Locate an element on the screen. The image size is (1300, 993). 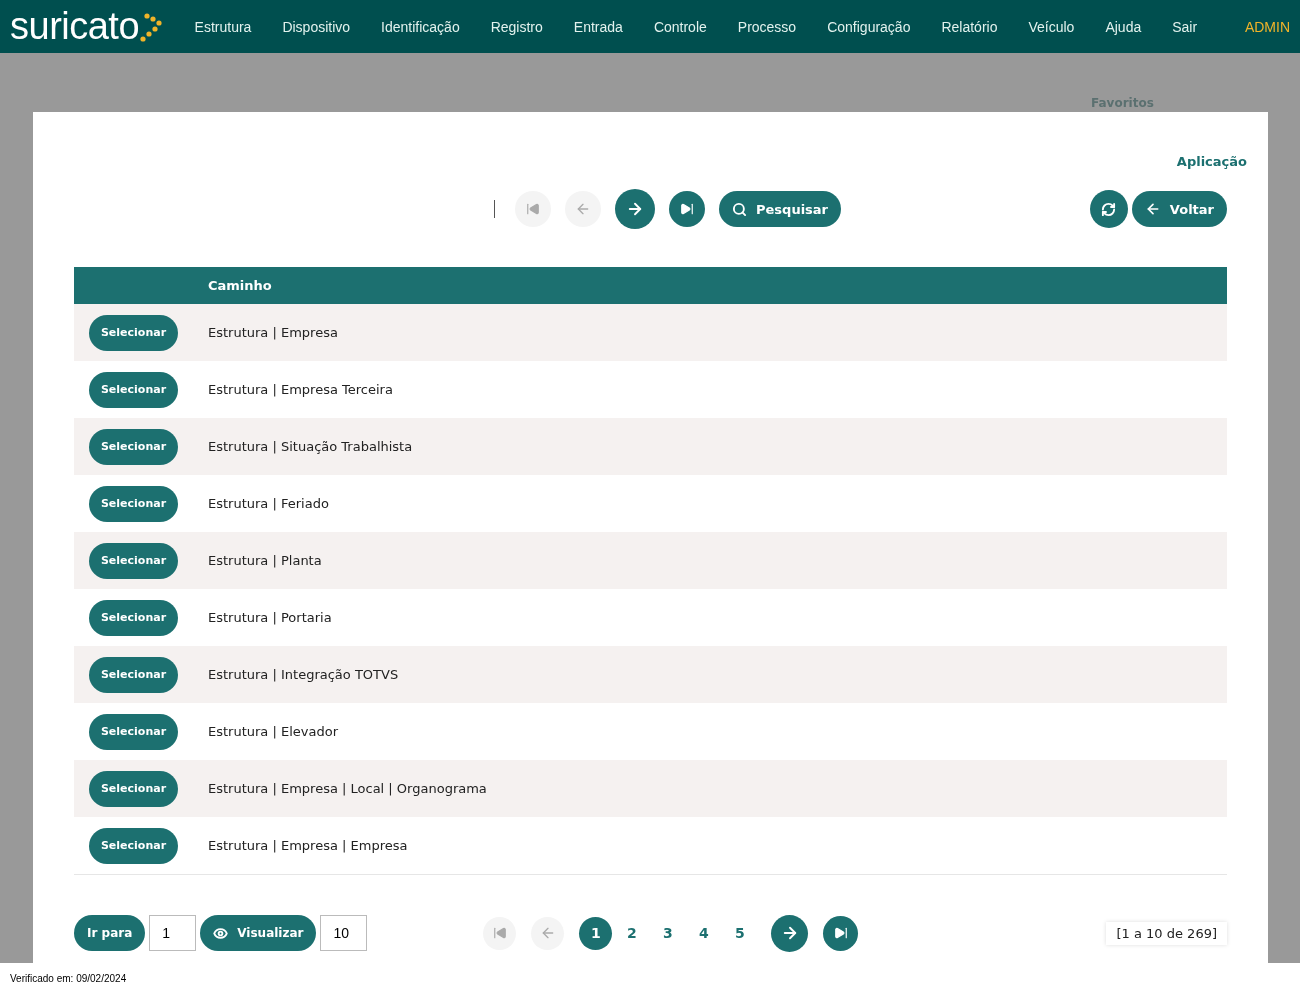
table-cell: Estrutura | Empresa | Local | Organograma is located at coordinates (347, 788).